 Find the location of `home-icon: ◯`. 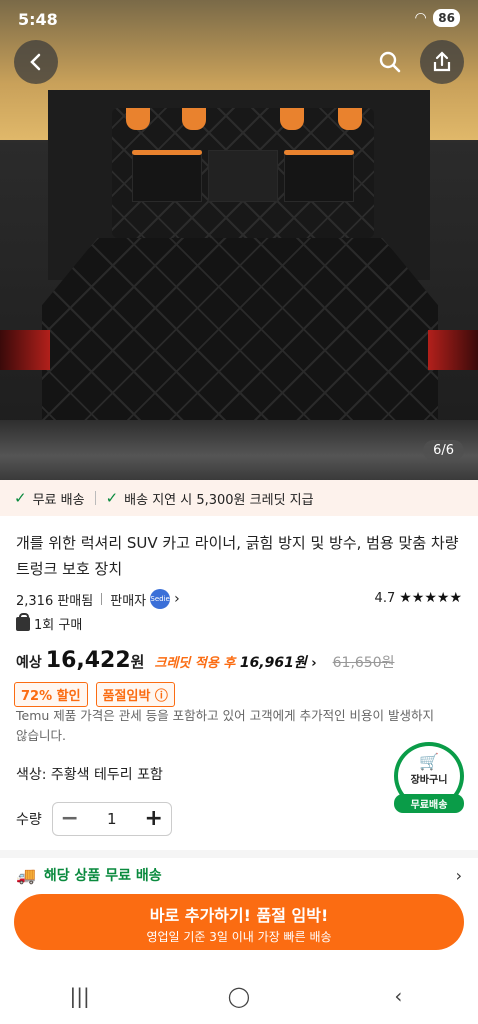

home-icon: ◯ is located at coordinates (239, 996).